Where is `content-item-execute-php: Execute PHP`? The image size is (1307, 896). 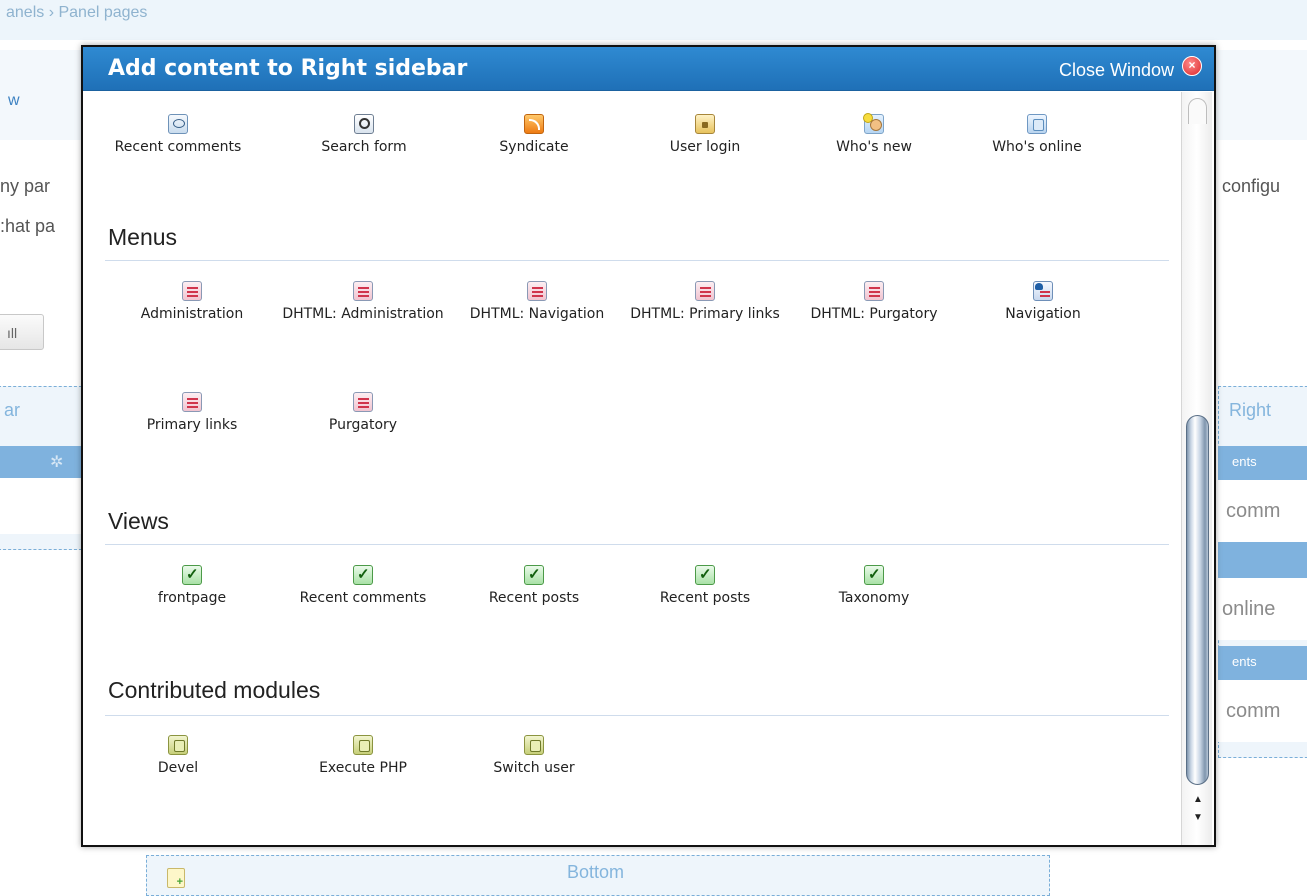 content-item-execute-php: Execute PHP is located at coordinates (363, 756).